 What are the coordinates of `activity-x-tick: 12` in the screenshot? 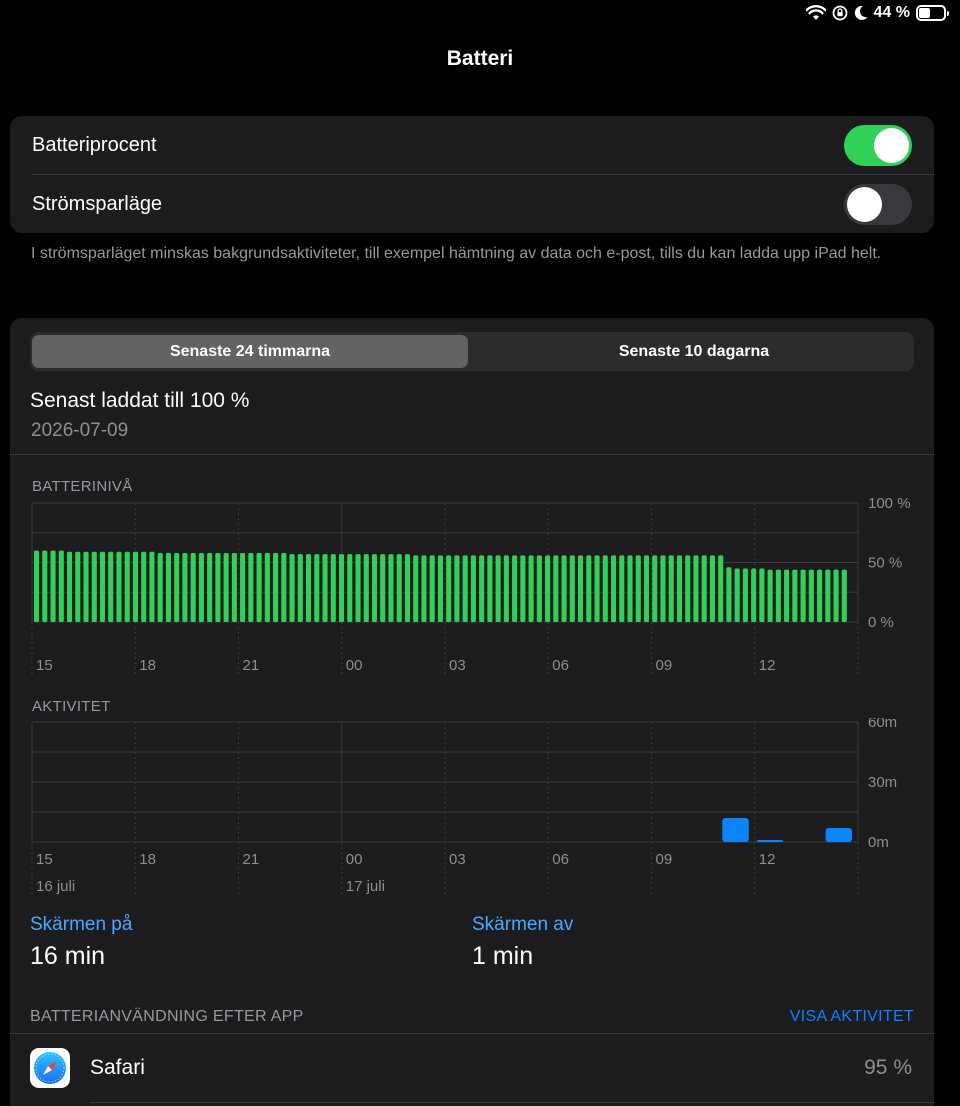 It's located at (767, 859).